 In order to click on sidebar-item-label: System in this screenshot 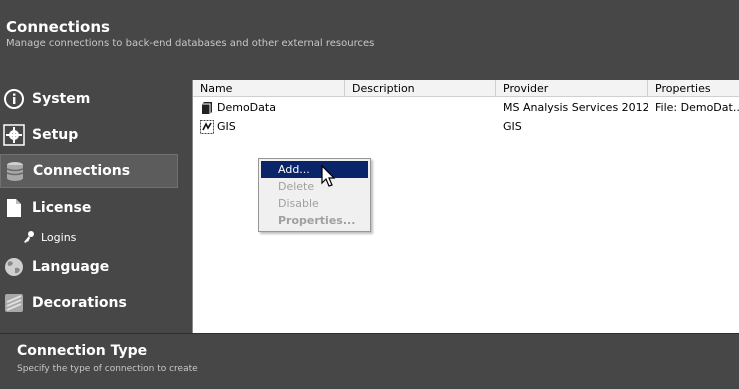, I will do `click(61, 99)`.